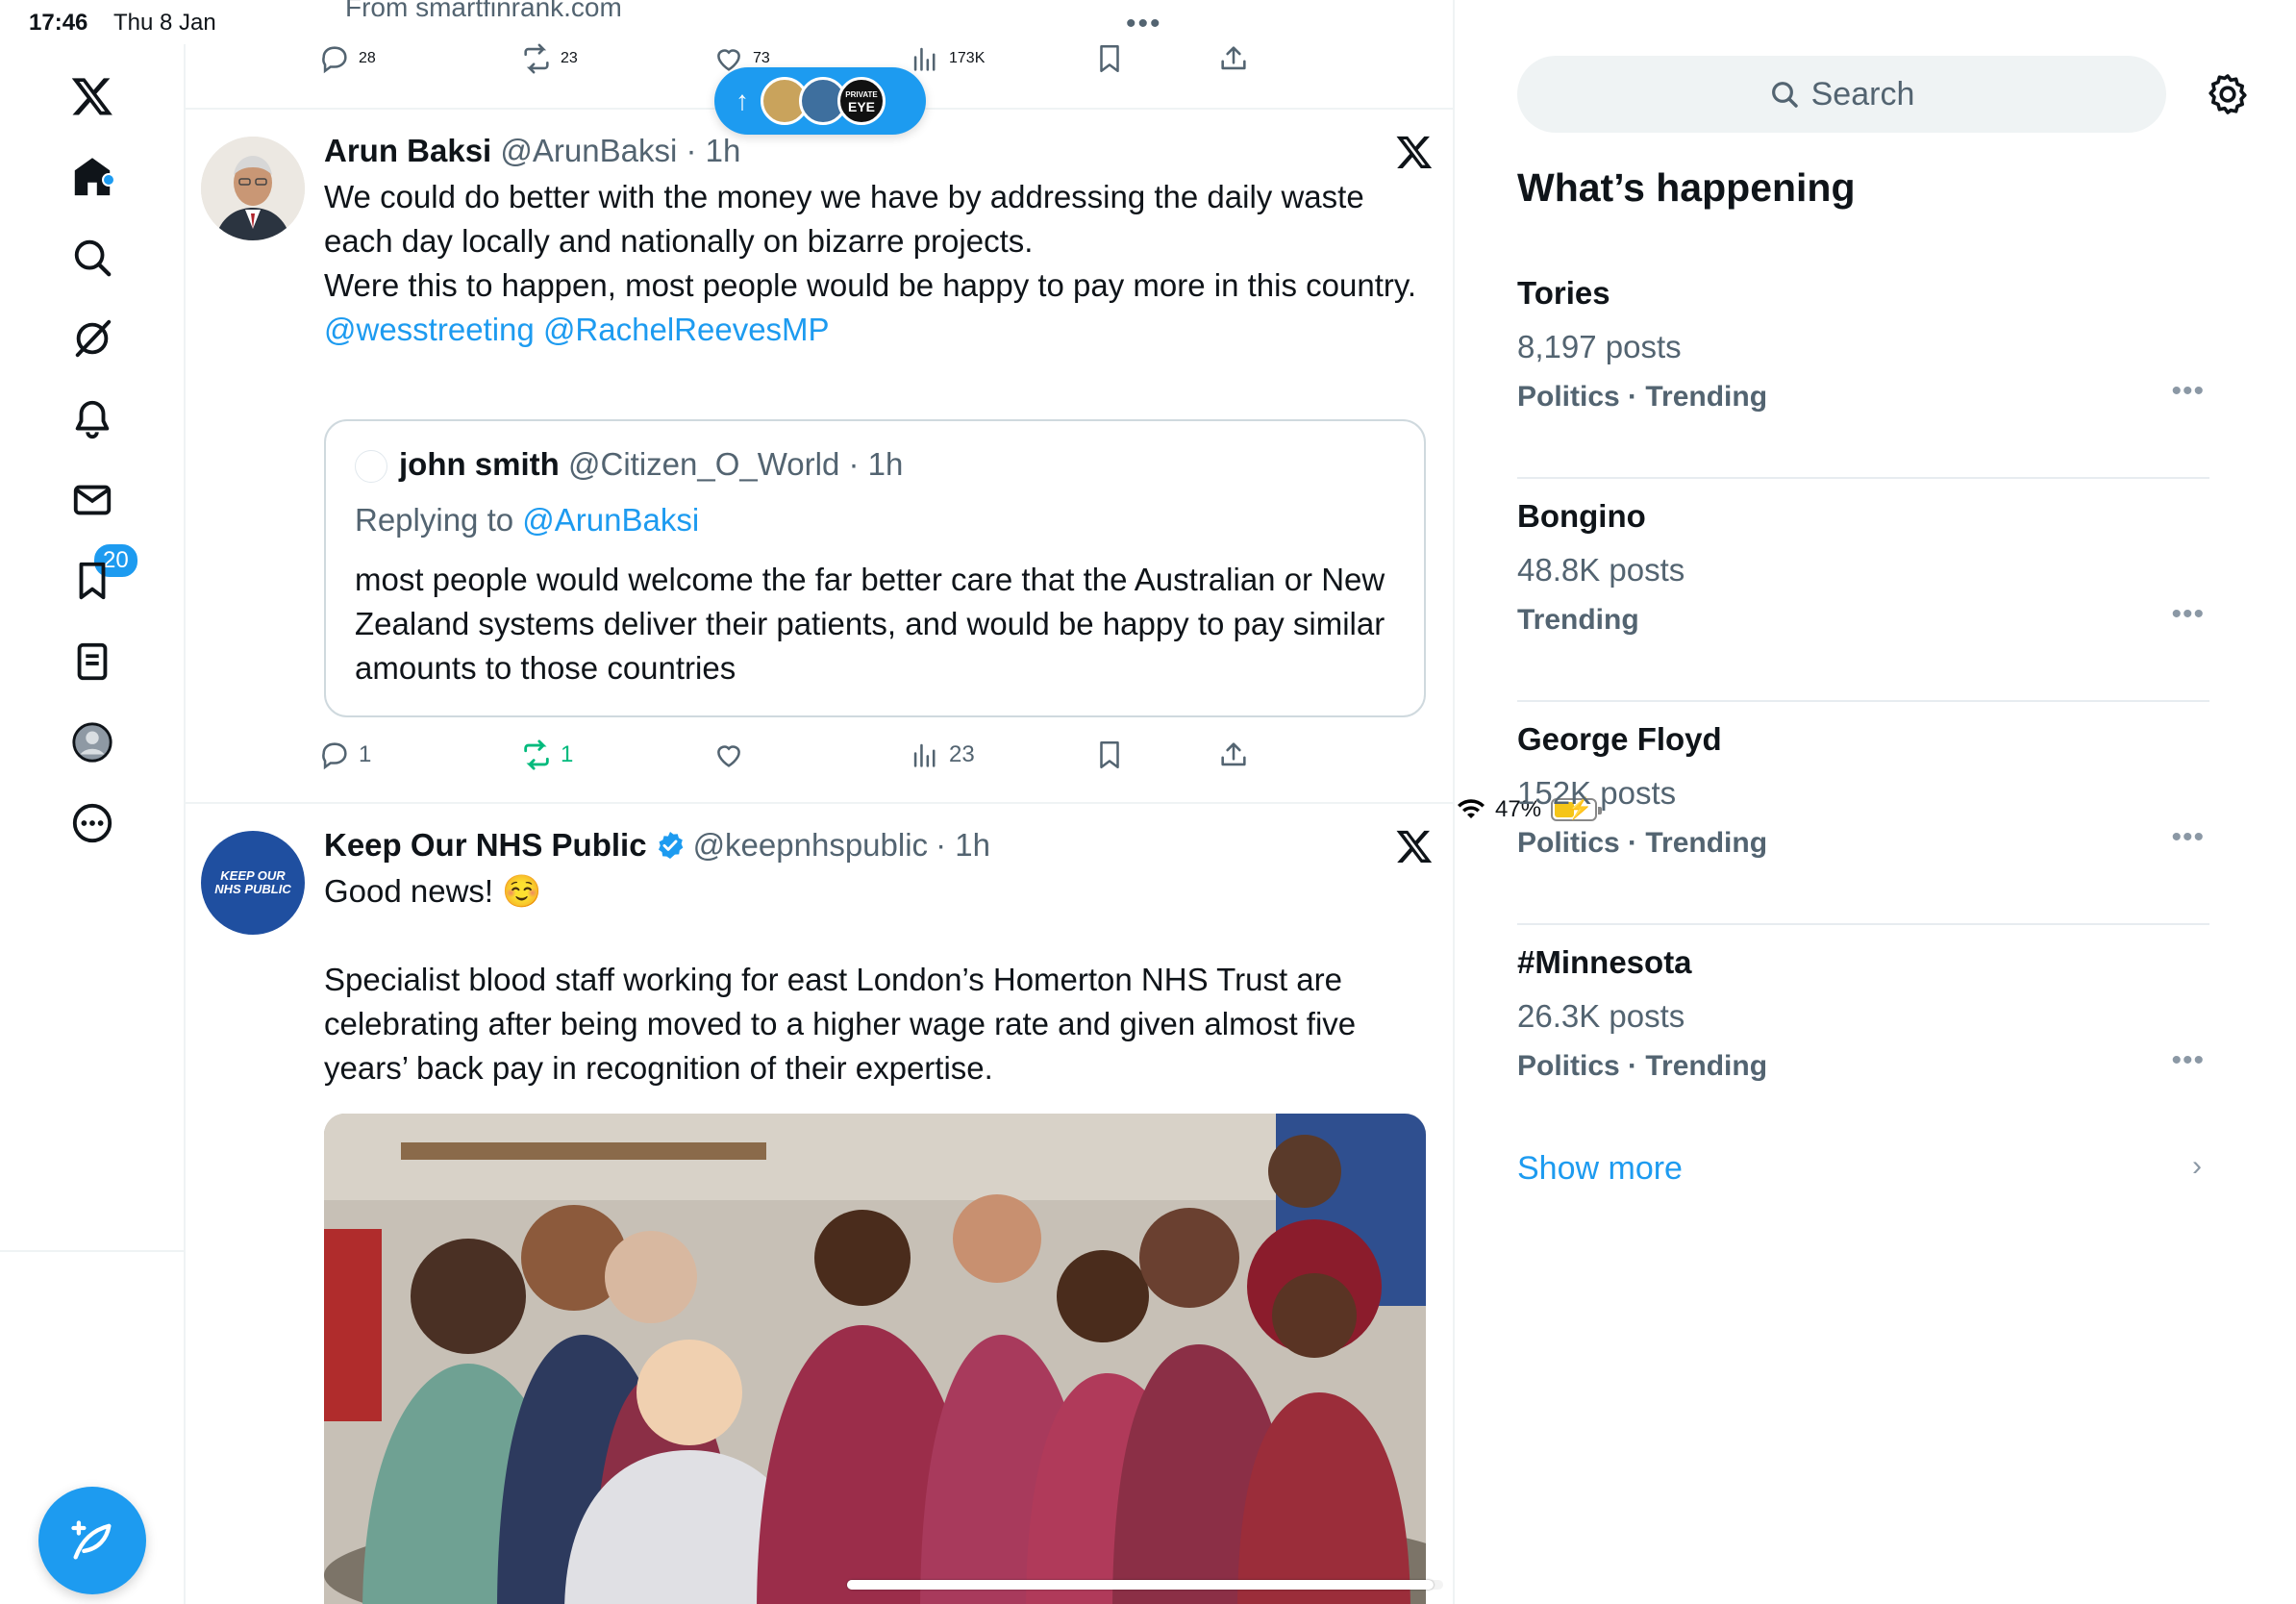 The image size is (2296, 1604). I want to click on trend-item: Bongino 48.8K posts Trending •••, so click(1863, 600).